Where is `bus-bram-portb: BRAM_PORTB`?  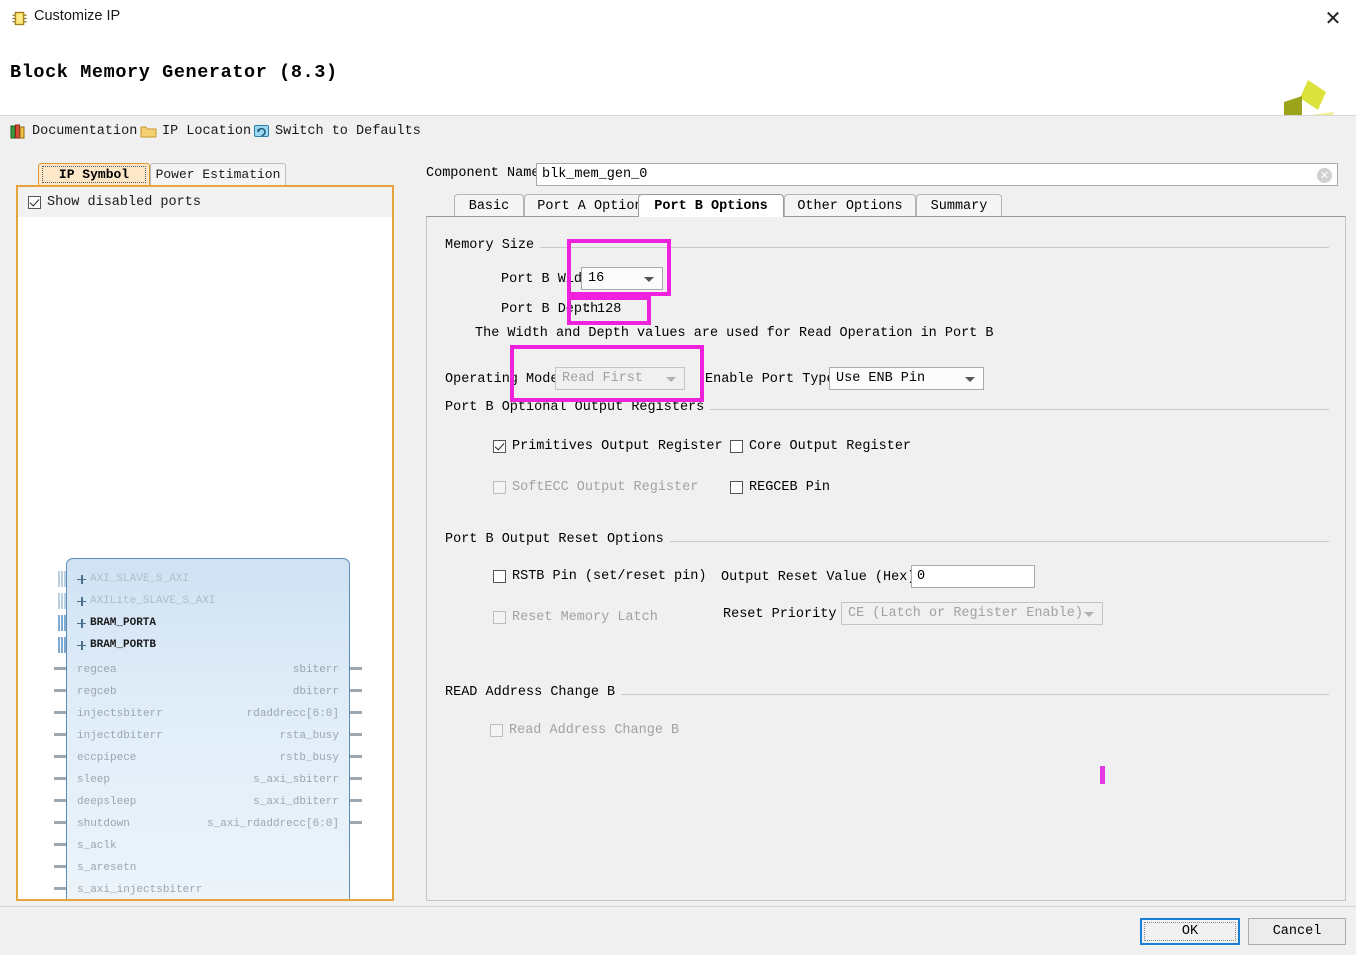
bus-bram-portb: BRAM_PORTB is located at coordinates (116, 645).